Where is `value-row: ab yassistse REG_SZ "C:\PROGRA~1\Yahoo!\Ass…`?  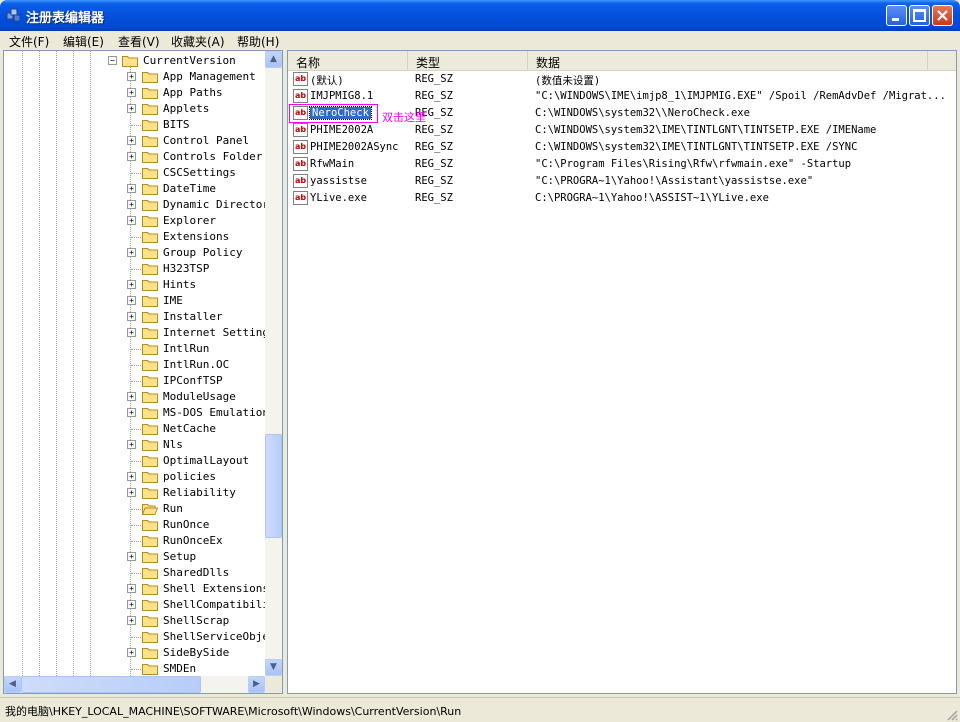 value-row: ab yassistse REG_SZ "C:\PROGRA~1\Yahoo!\Ass… is located at coordinates (622, 181).